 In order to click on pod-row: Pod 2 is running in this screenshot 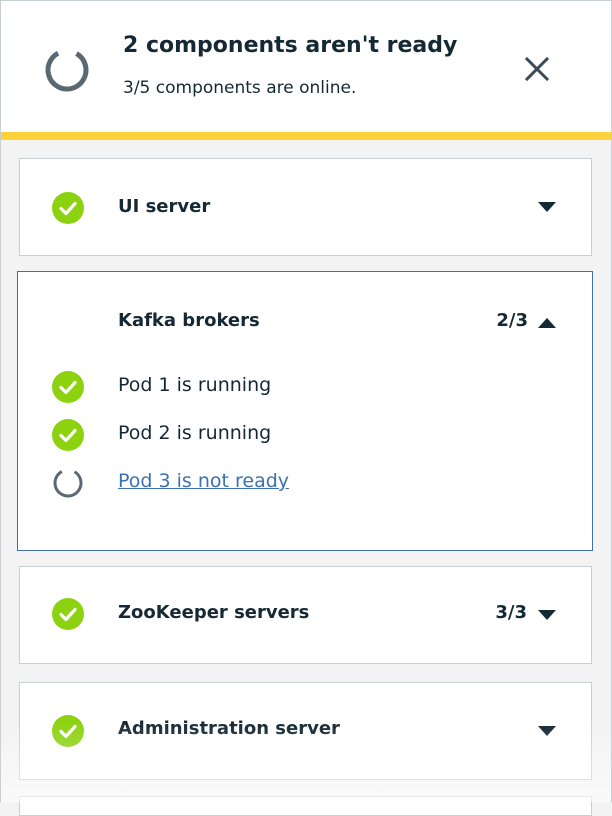, I will do `click(305, 440)`.